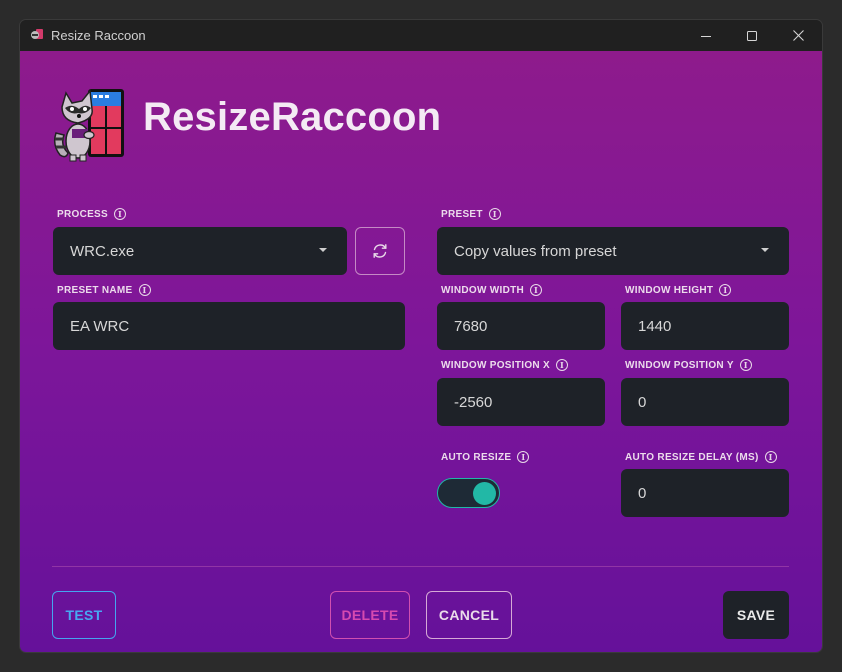 Image resolution: width=842 pixels, height=672 pixels. I want to click on toggle-knob, so click(484, 493).